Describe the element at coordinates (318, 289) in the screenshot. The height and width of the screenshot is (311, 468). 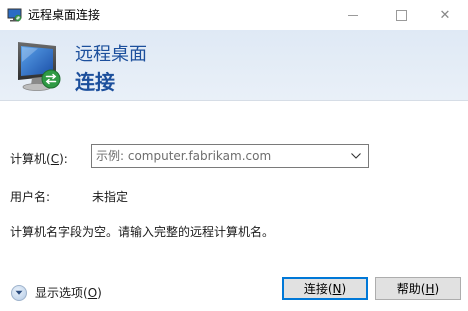
I see `connect-label: 连接(` at that location.